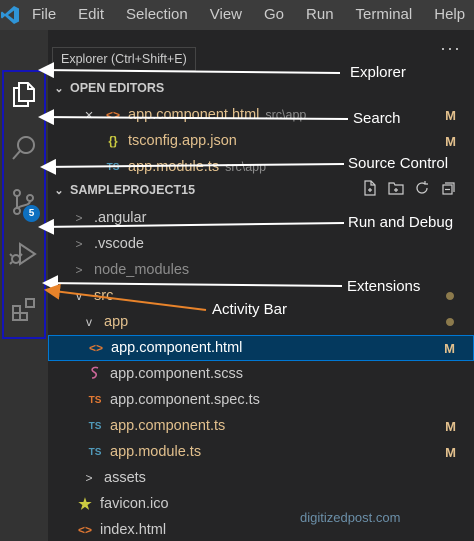  I want to click on new-file-icon, so click(370, 188).